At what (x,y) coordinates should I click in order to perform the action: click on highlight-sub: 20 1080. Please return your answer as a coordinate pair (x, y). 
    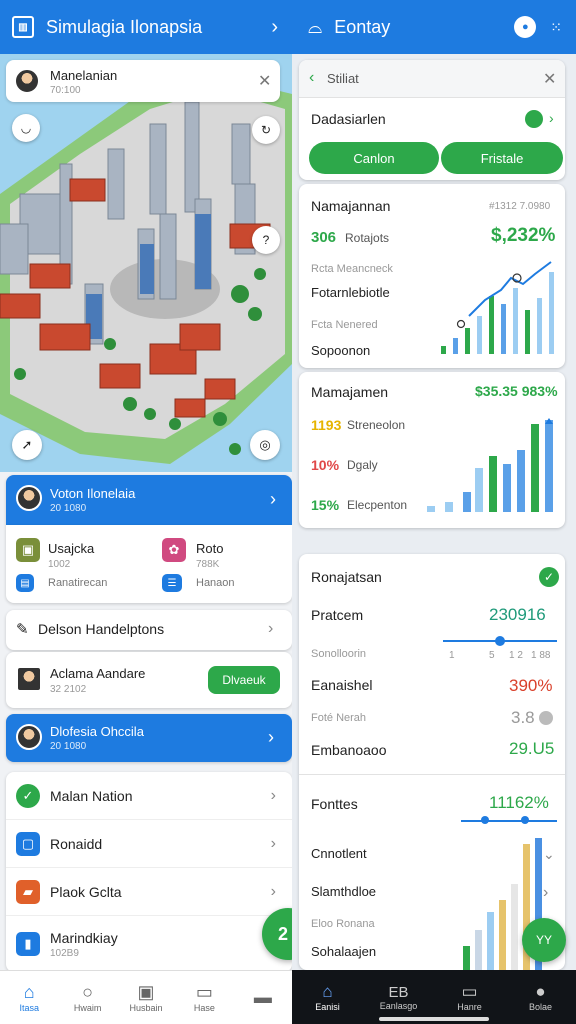
    Looking at the image, I should click on (68, 508).